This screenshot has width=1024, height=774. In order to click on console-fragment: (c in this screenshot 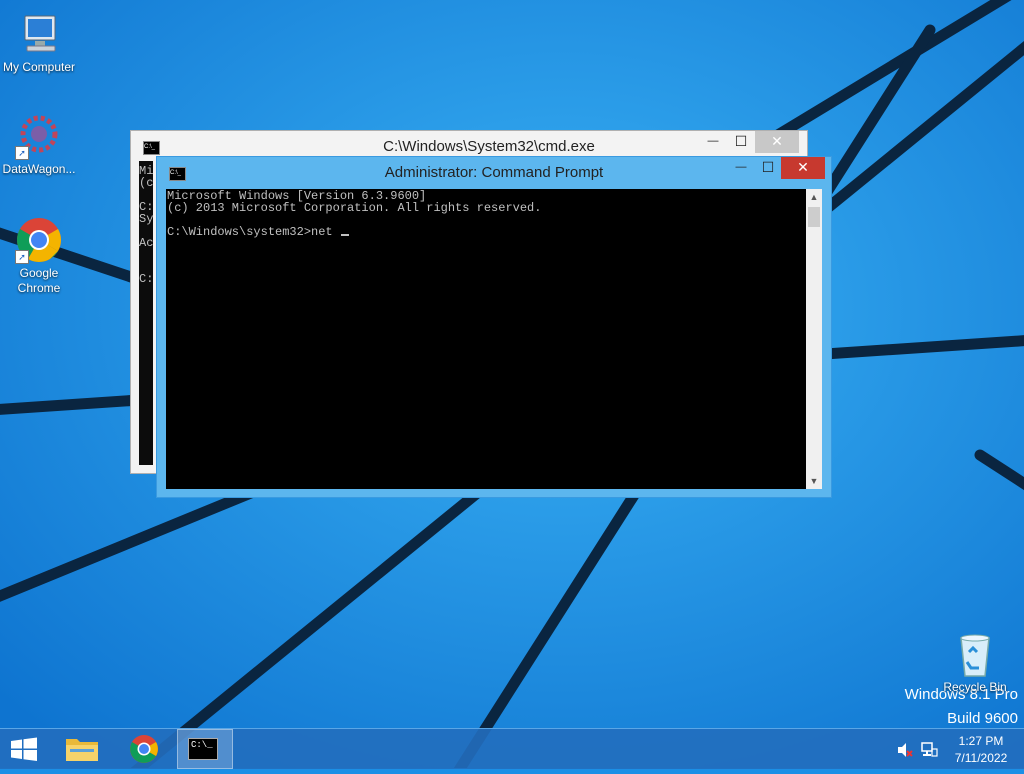, I will do `click(146, 183)`.